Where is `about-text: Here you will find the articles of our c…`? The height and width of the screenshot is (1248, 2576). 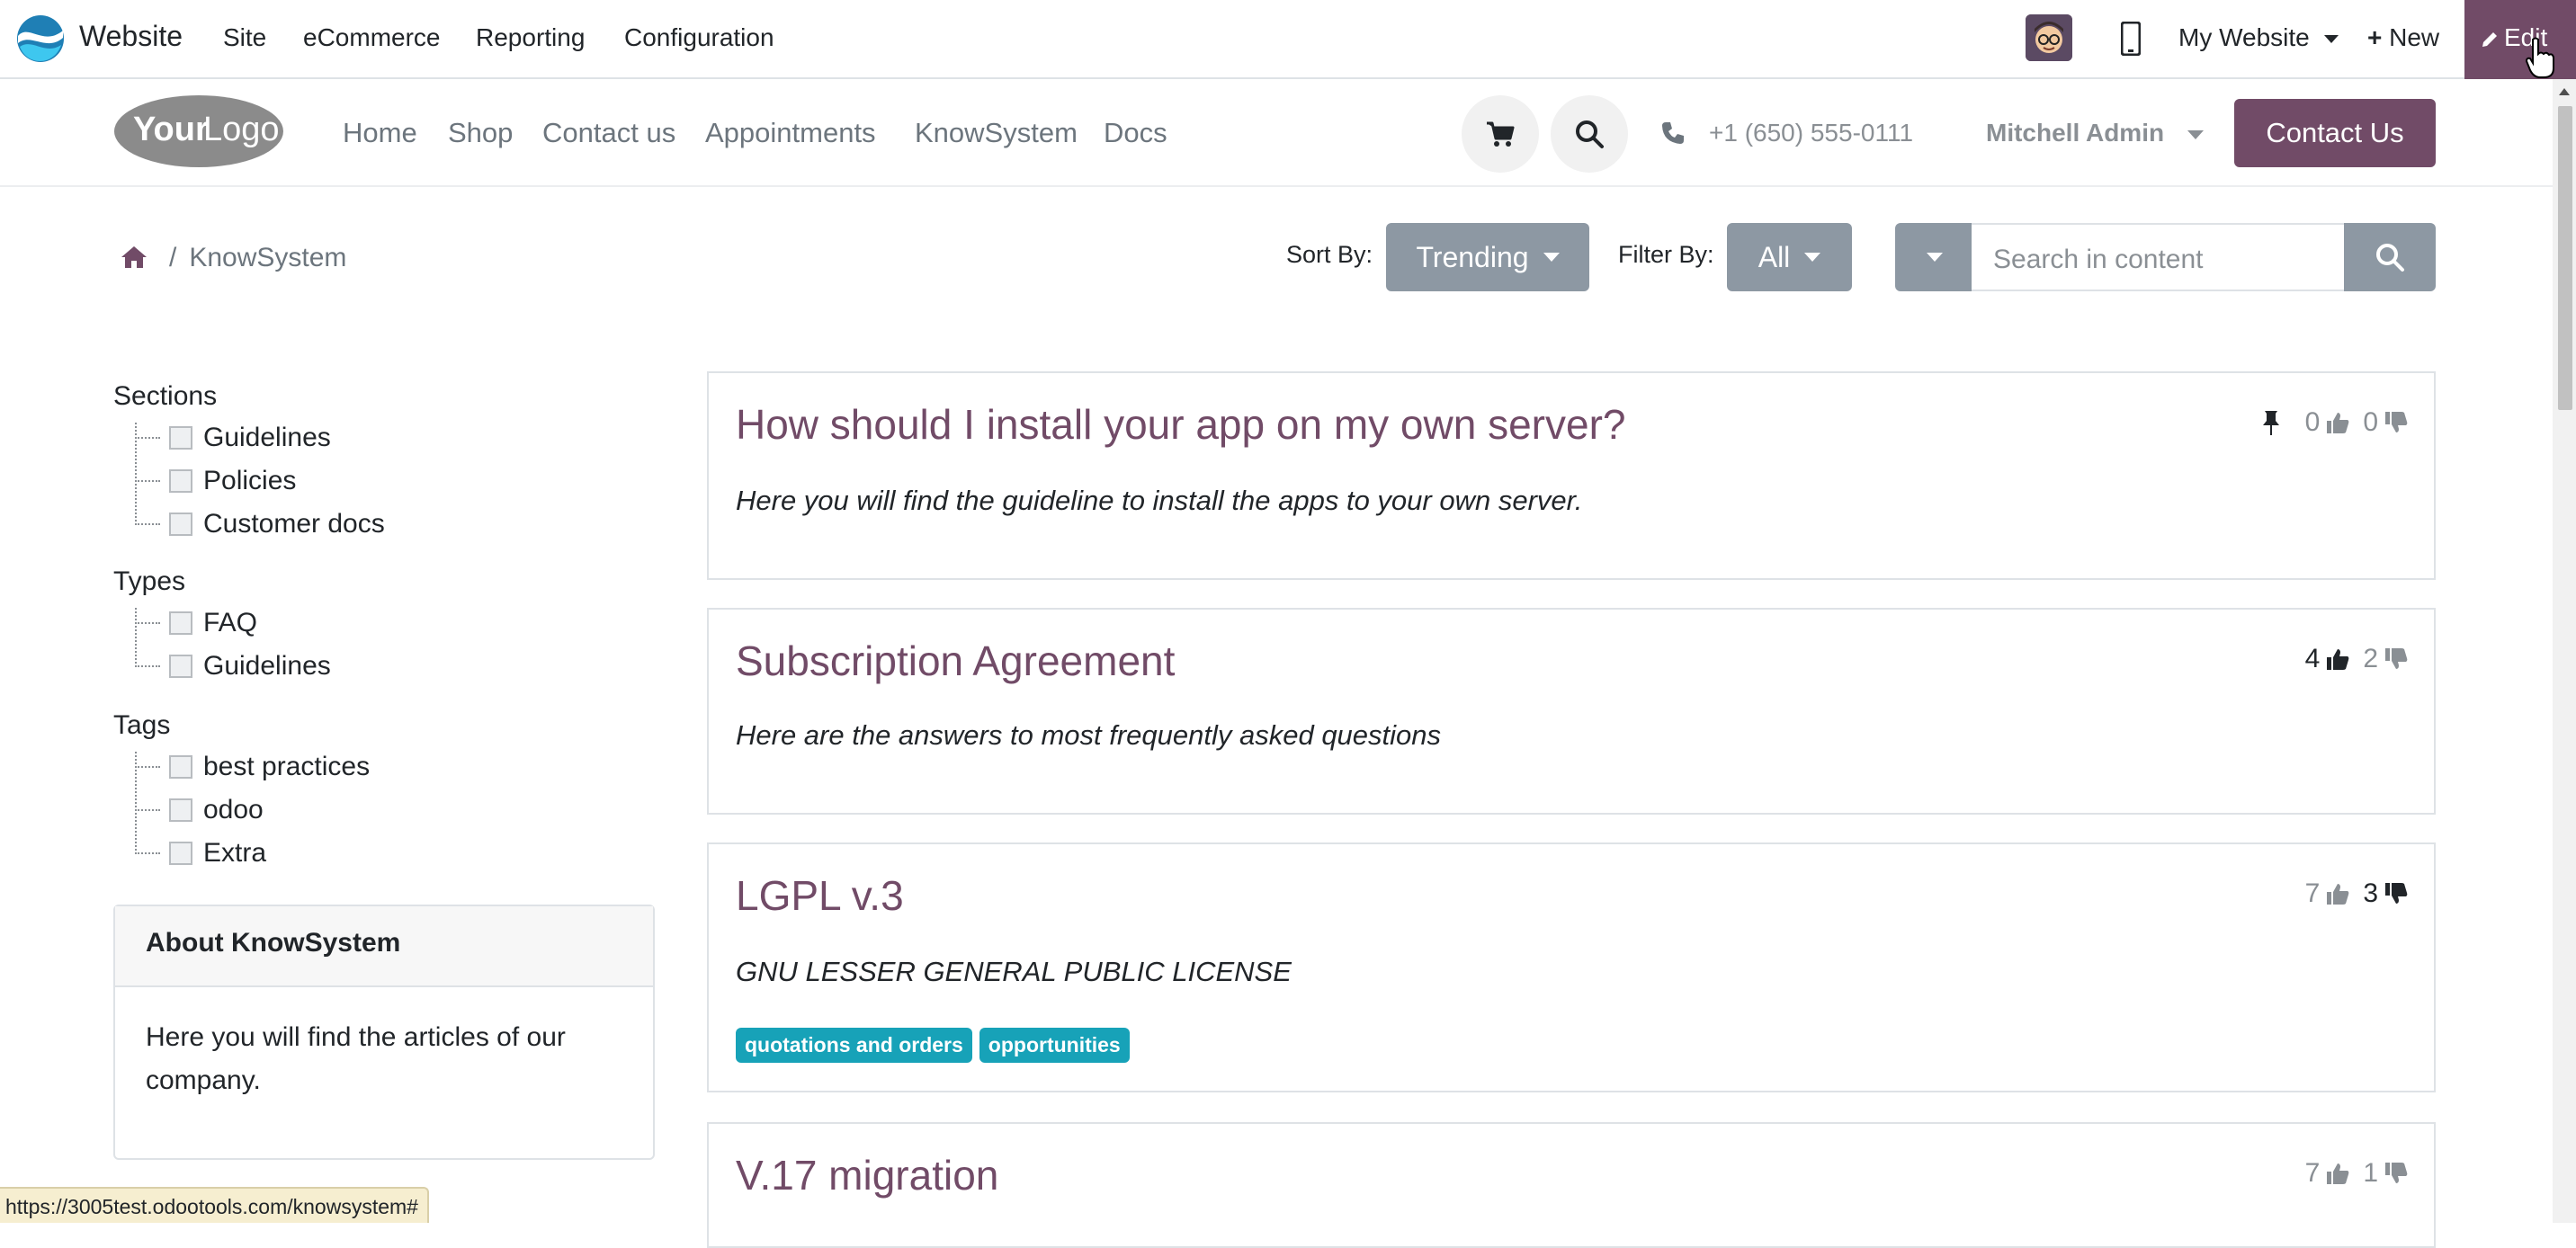
about-text: Here you will find the articles of our c… is located at coordinates (356, 1058).